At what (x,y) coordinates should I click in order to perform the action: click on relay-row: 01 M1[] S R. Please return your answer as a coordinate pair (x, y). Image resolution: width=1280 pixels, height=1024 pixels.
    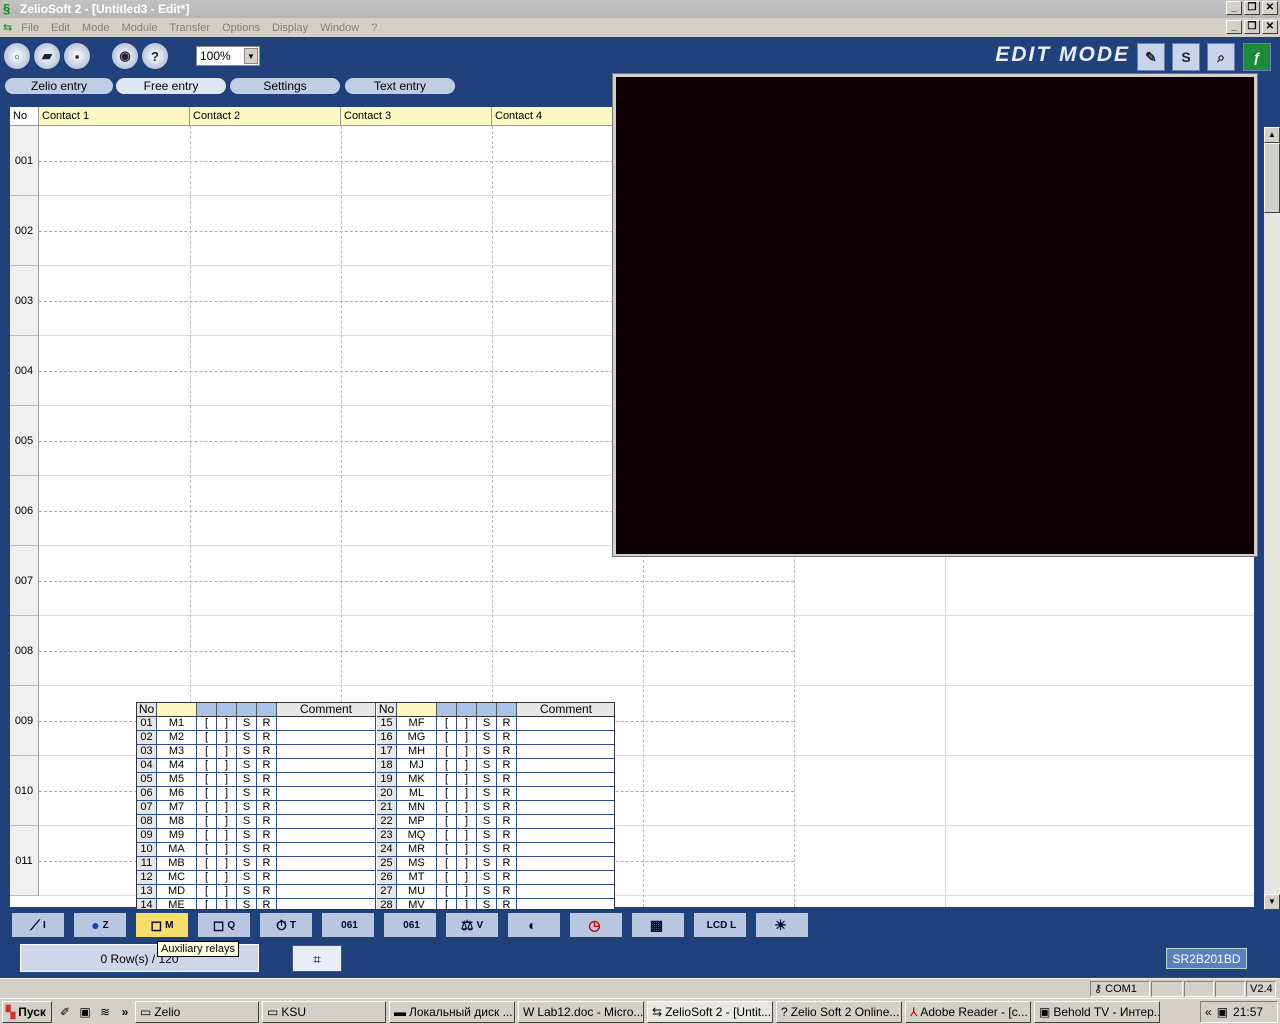
    Looking at the image, I should click on (256, 724).